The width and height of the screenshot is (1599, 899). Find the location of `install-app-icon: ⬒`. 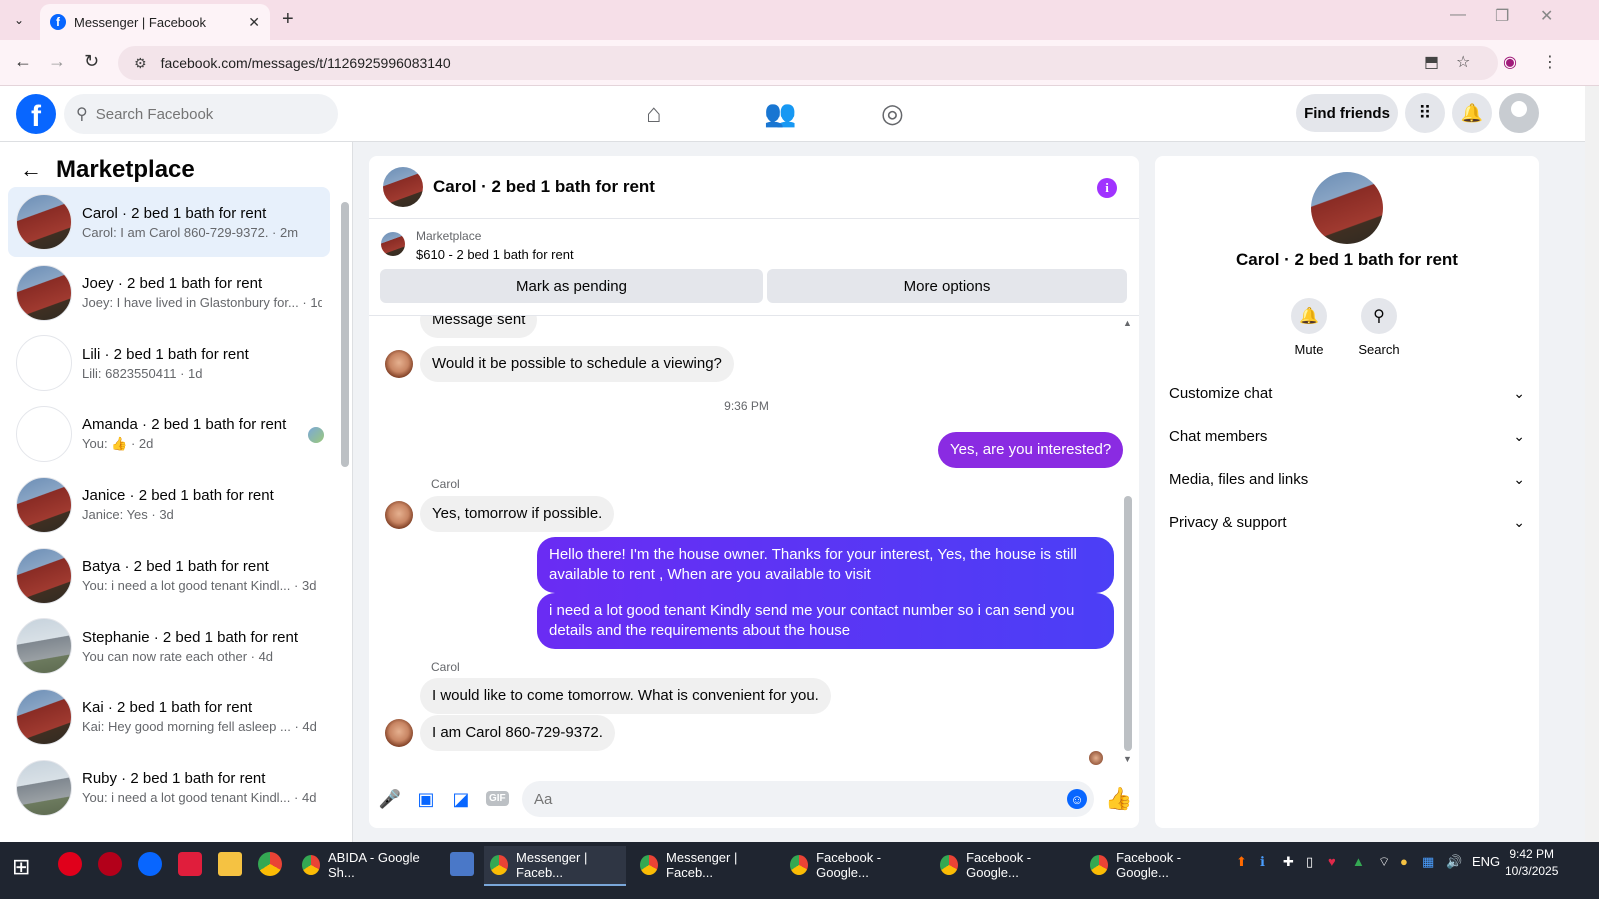

install-app-icon: ⬒ is located at coordinates (1431, 62).